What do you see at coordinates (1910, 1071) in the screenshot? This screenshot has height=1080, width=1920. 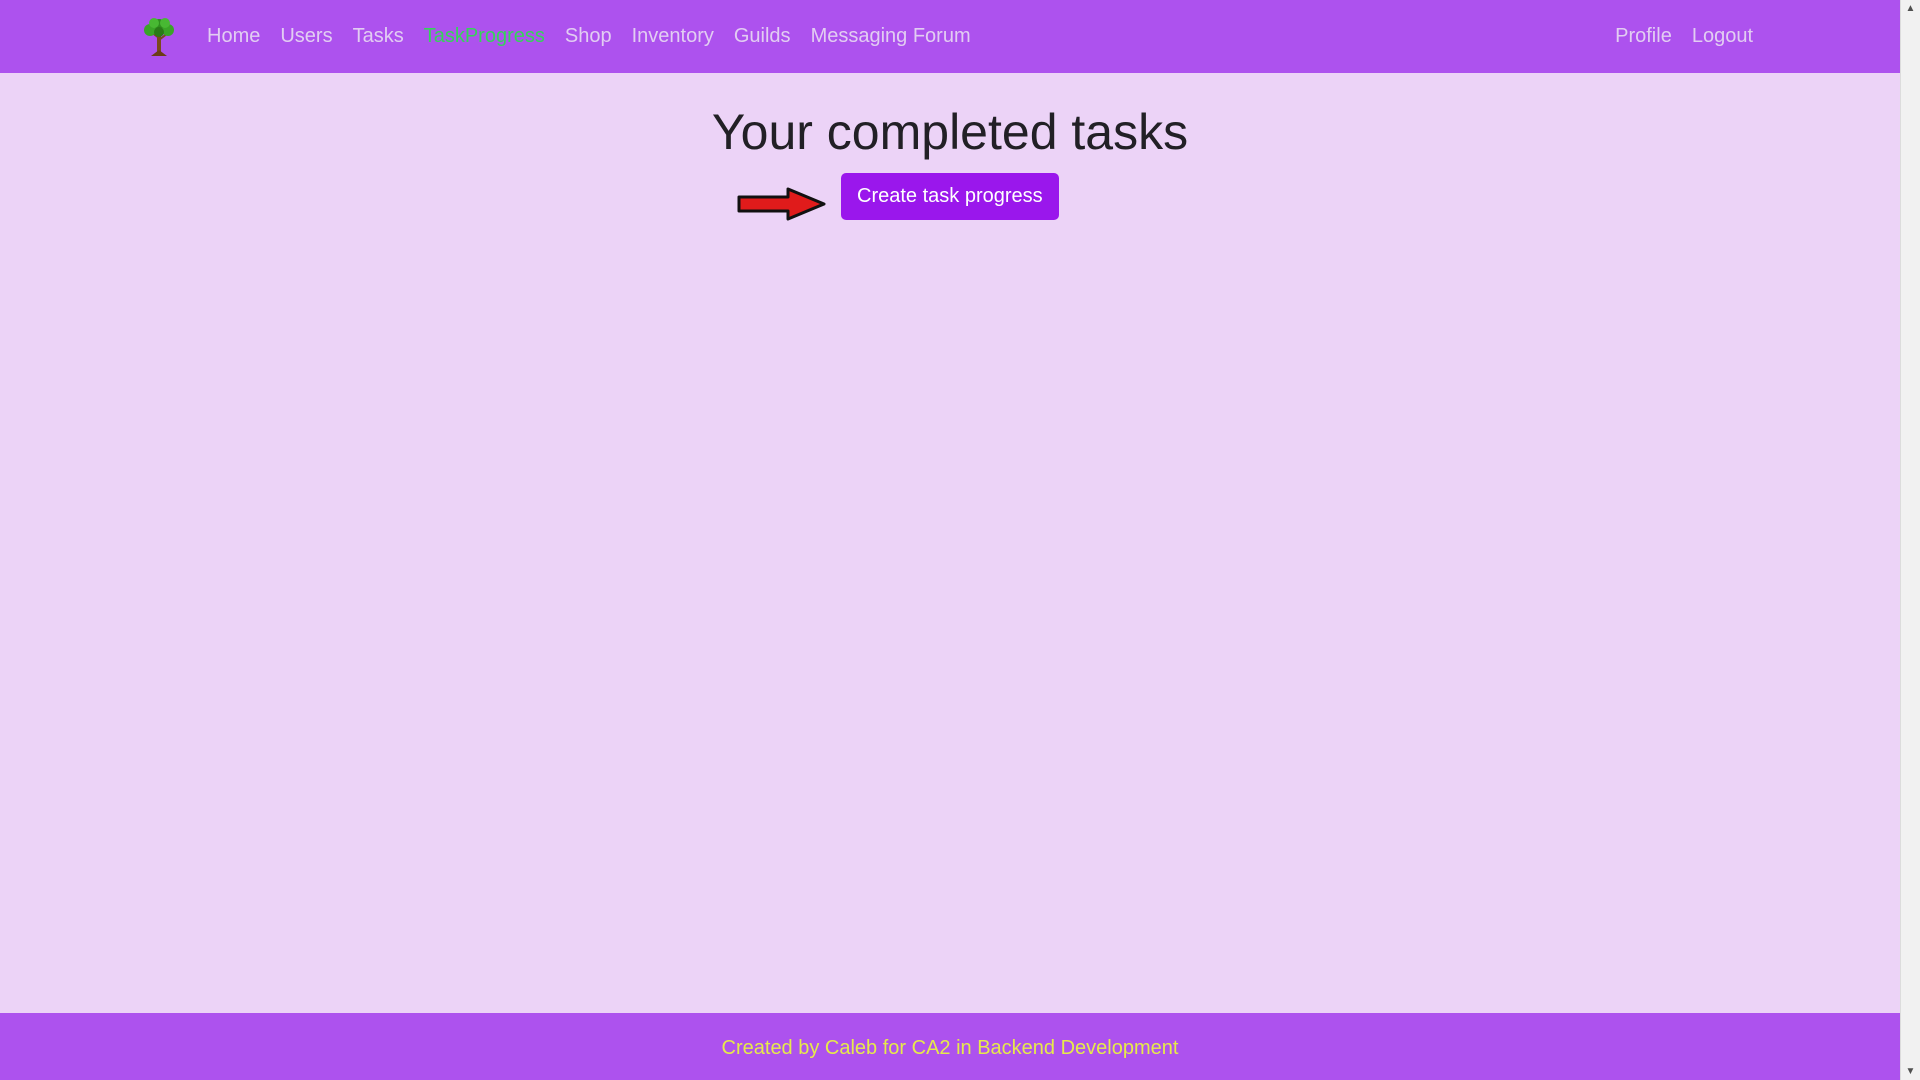 I see `scroll-down-icon: ▼` at bounding box center [1910, 1071].